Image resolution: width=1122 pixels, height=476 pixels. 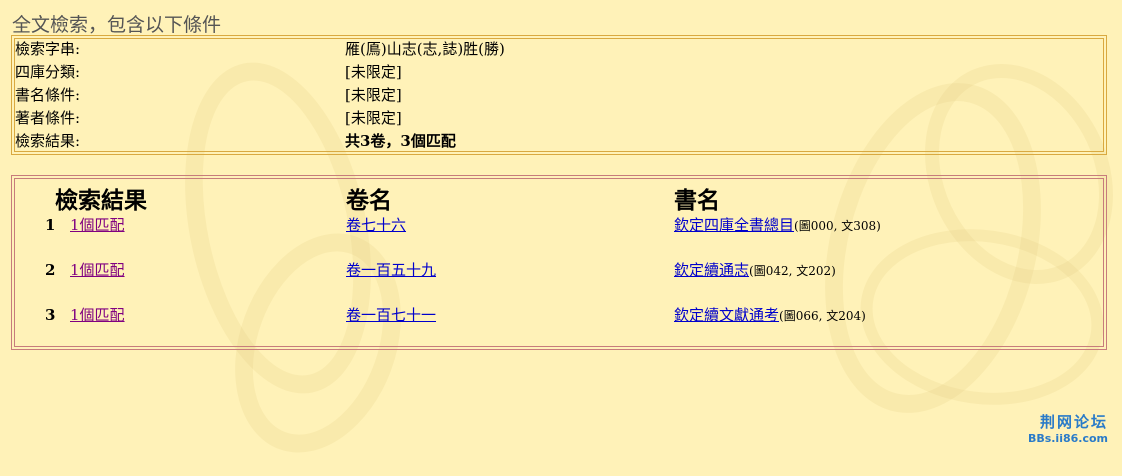 I want to click on book-meta: (圖066, 文204), so click(x=822, y=316).